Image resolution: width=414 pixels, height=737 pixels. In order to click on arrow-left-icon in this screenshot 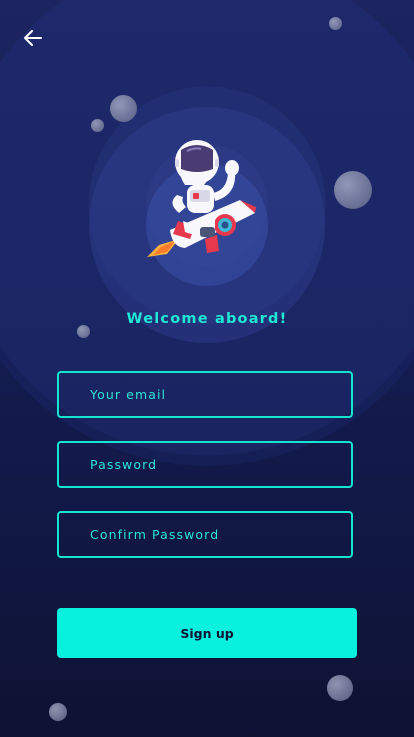, I will do `click(33, 40)`.